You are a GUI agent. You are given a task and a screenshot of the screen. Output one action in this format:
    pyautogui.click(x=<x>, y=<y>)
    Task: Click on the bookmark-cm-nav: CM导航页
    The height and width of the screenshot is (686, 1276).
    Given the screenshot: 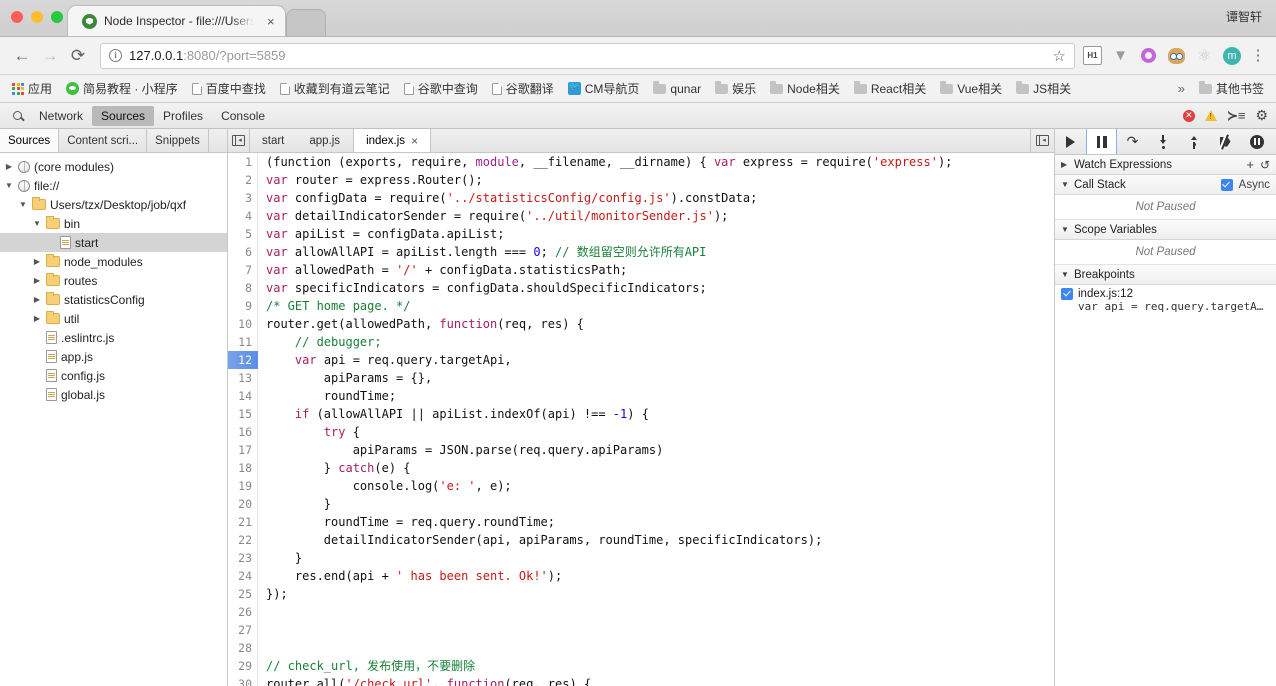 What is the action you would take?
    pyautogui.click(x=604, y=88)
    